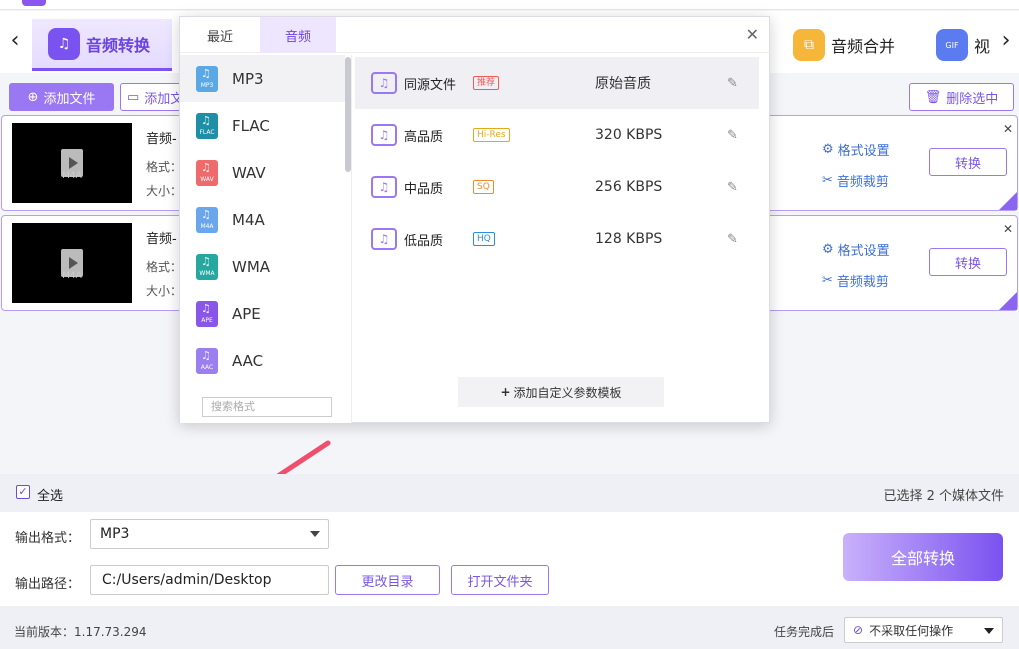 The width and height of the screenshot is (1019, 649). I want to click on tab-label: 视, so click(982, 46).